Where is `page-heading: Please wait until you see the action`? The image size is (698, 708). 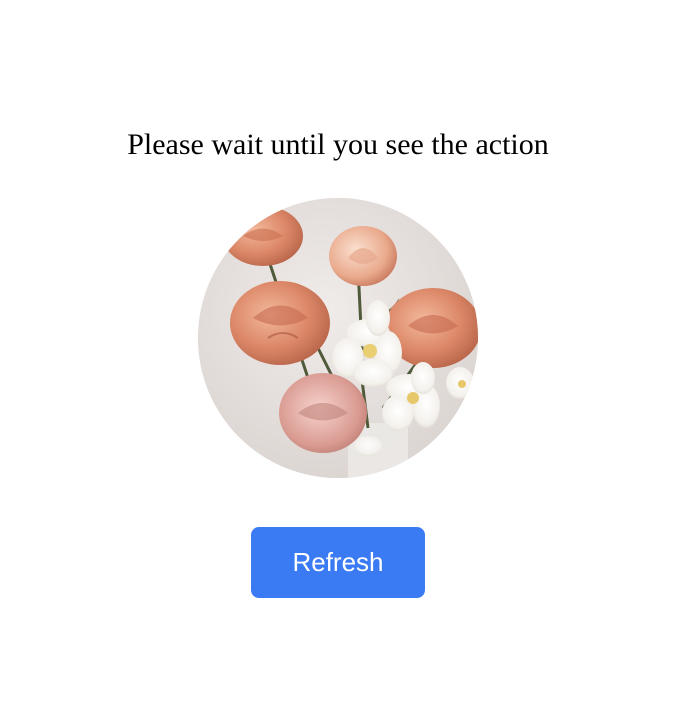 page-heading: Please wait until you see the action is located at coordinates (338, 144).